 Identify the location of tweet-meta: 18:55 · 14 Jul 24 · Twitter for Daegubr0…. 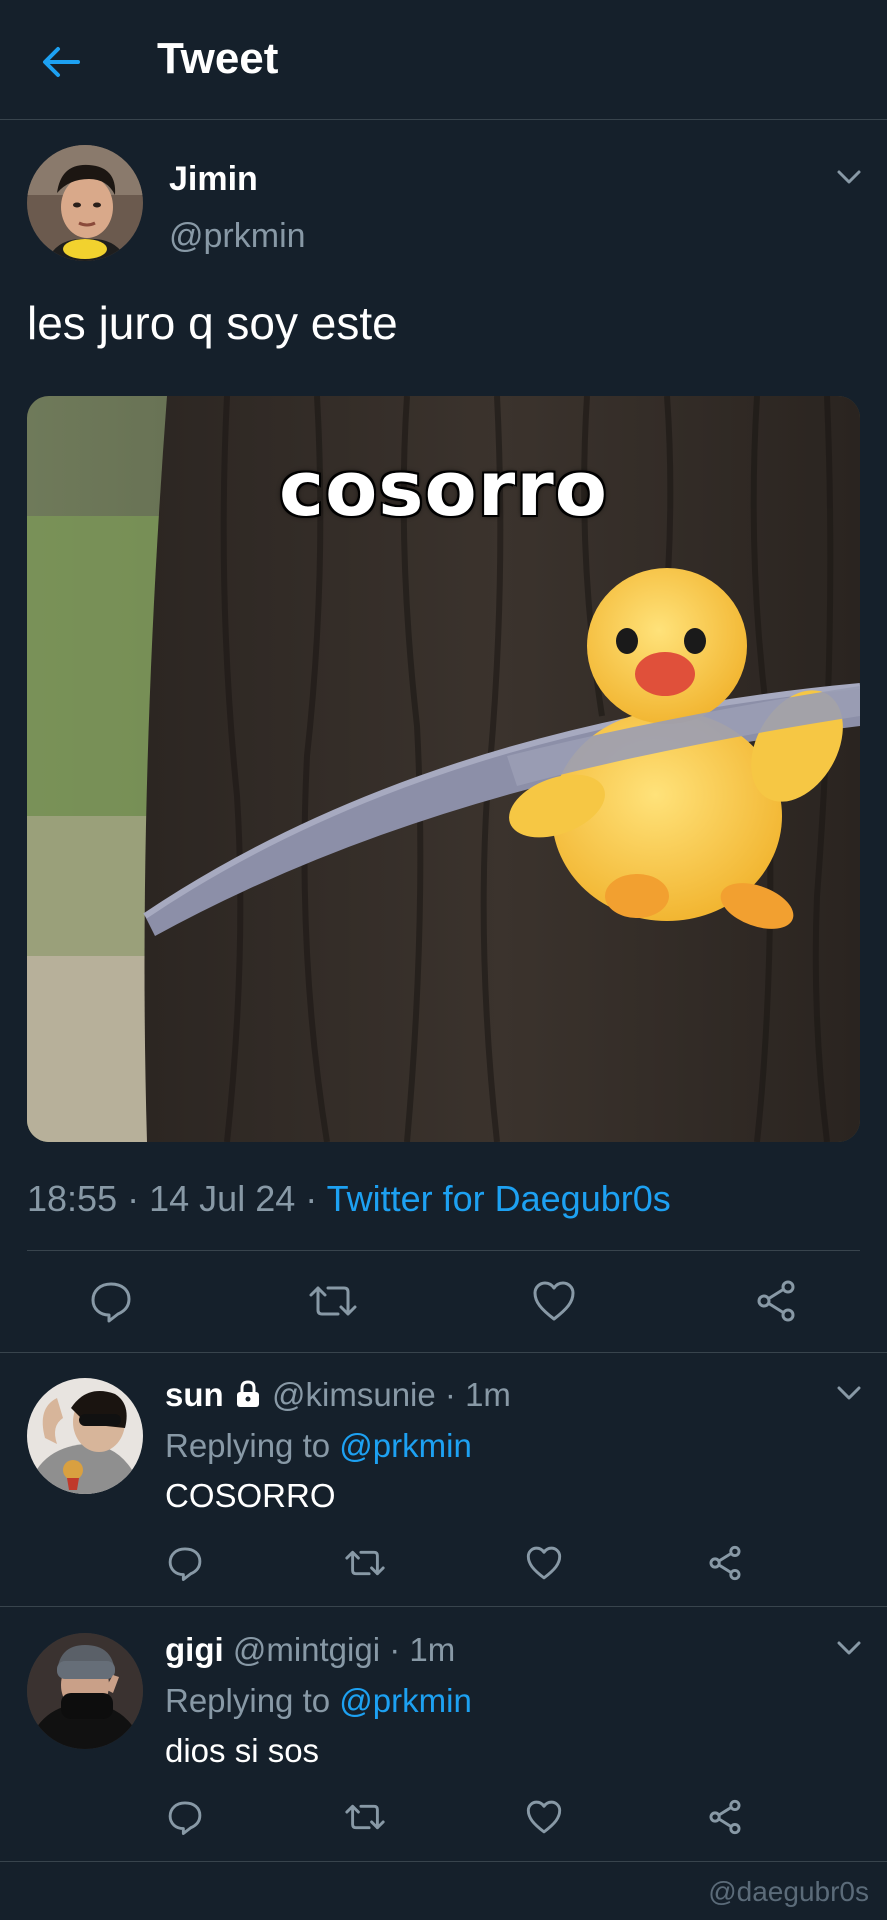
(349, 1199).